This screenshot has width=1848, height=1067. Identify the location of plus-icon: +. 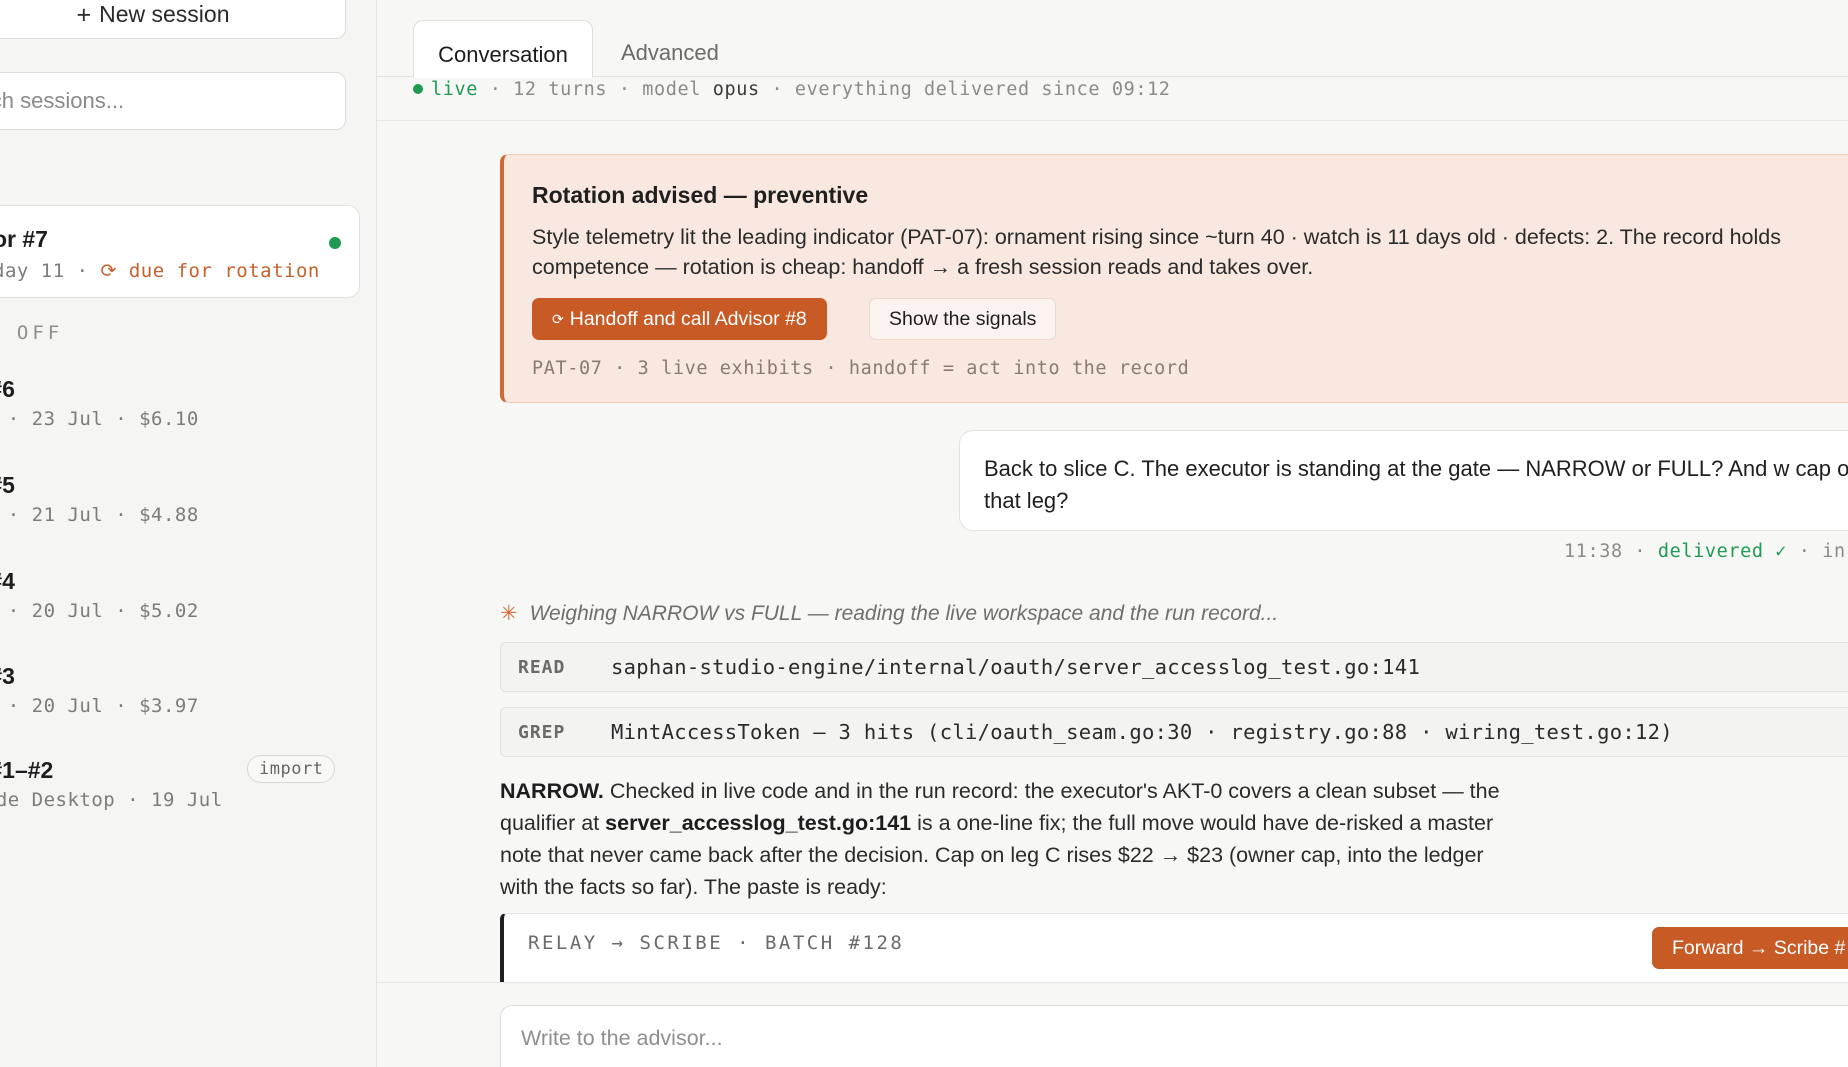
(84, 15).